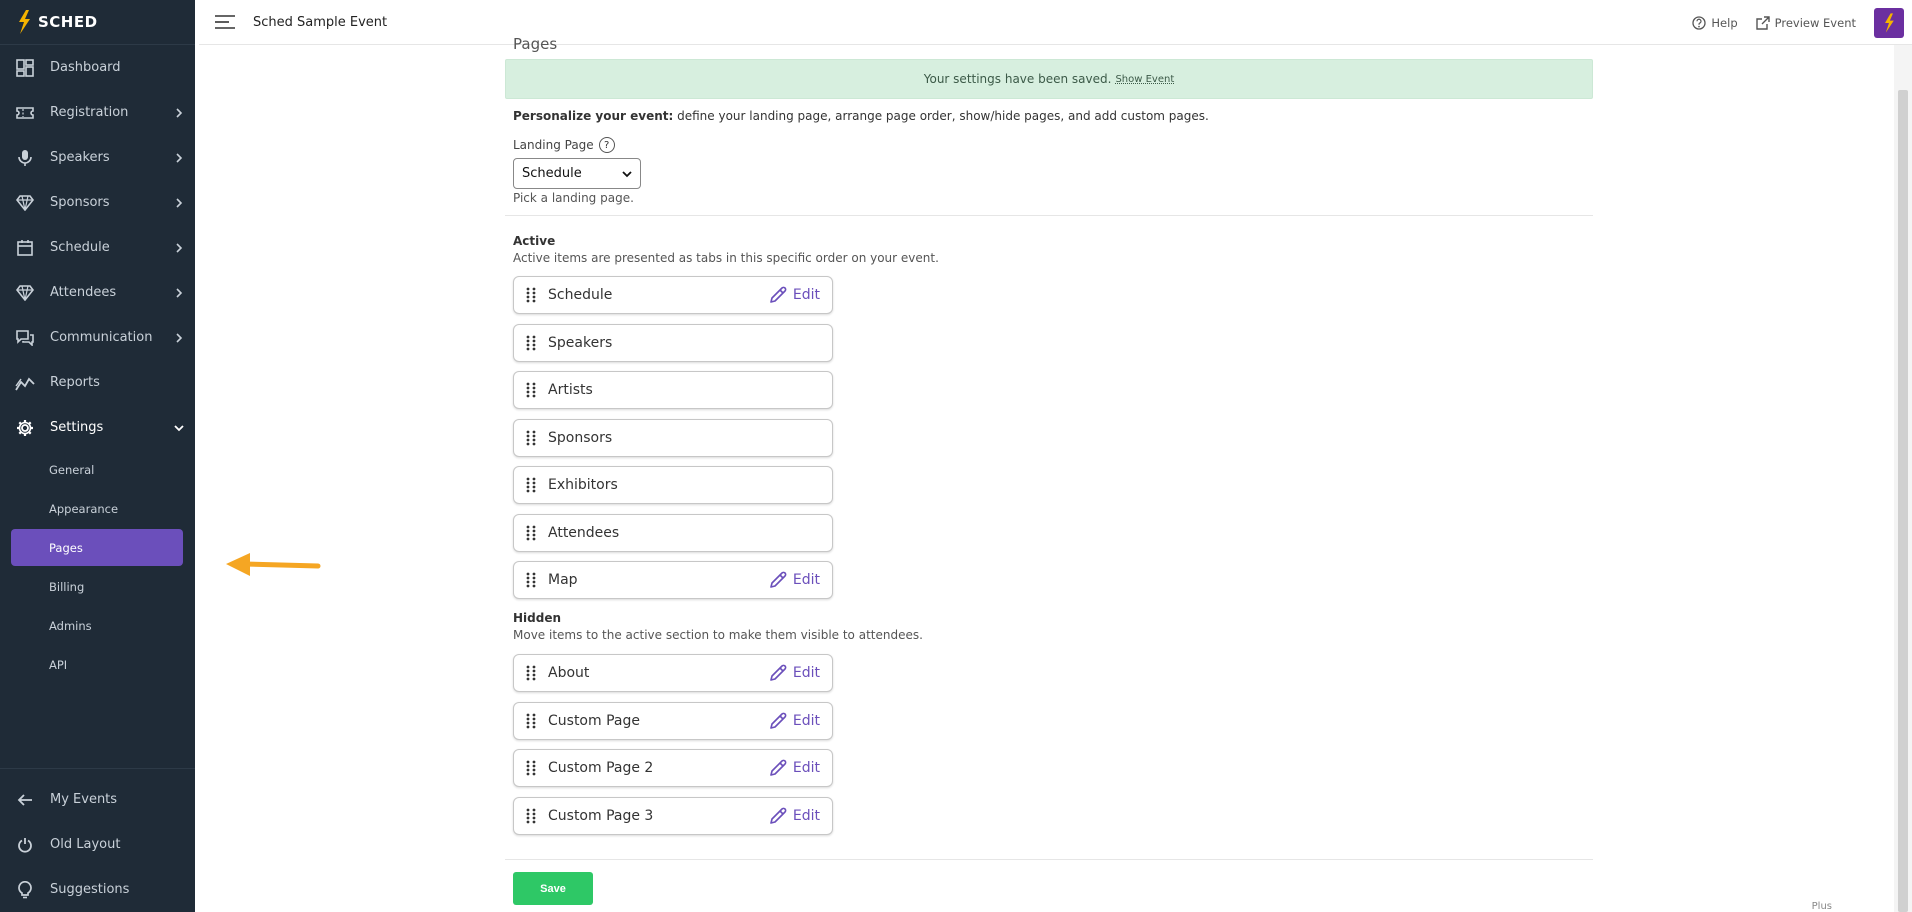 This screenshot has height=912, width=1912. Describe the element at coordinates (584, 532) in the screenshot. I see `page-item-name: Attendees` at that location.